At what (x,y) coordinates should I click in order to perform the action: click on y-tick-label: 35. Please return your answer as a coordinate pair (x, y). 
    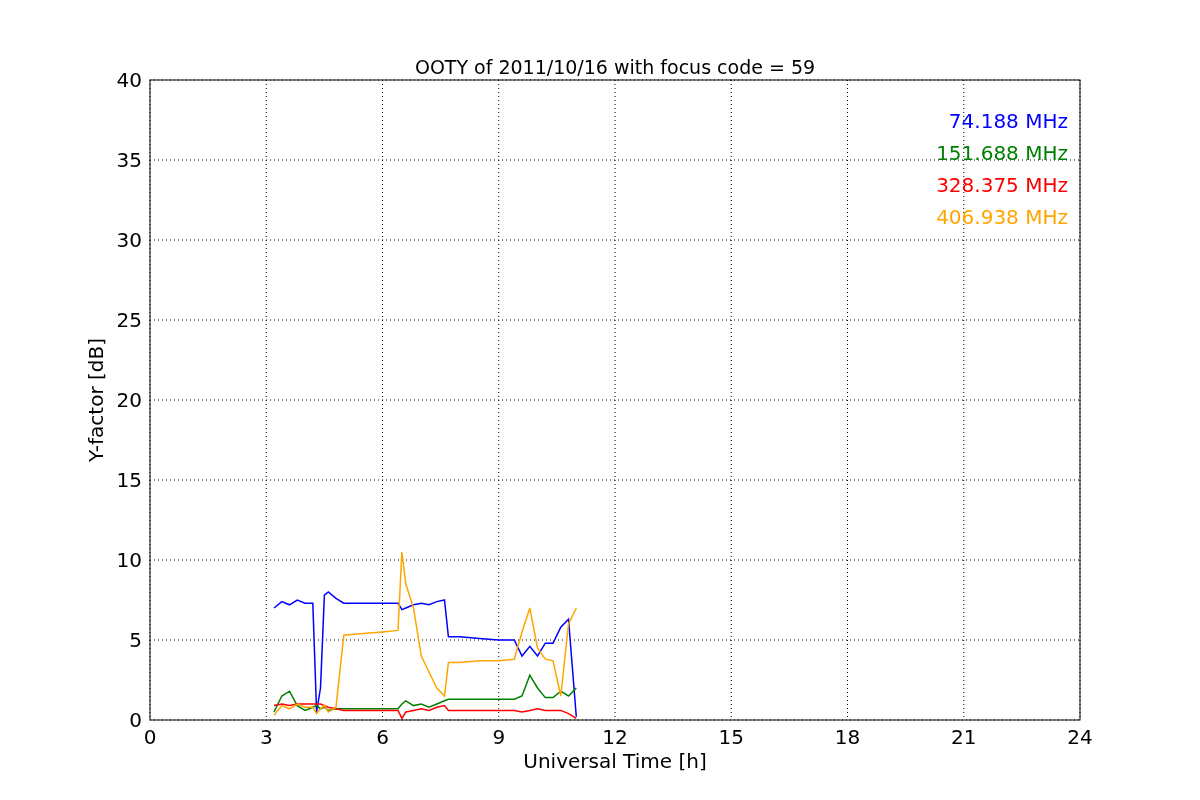
    Looking at the image, I should click on (129, 160).